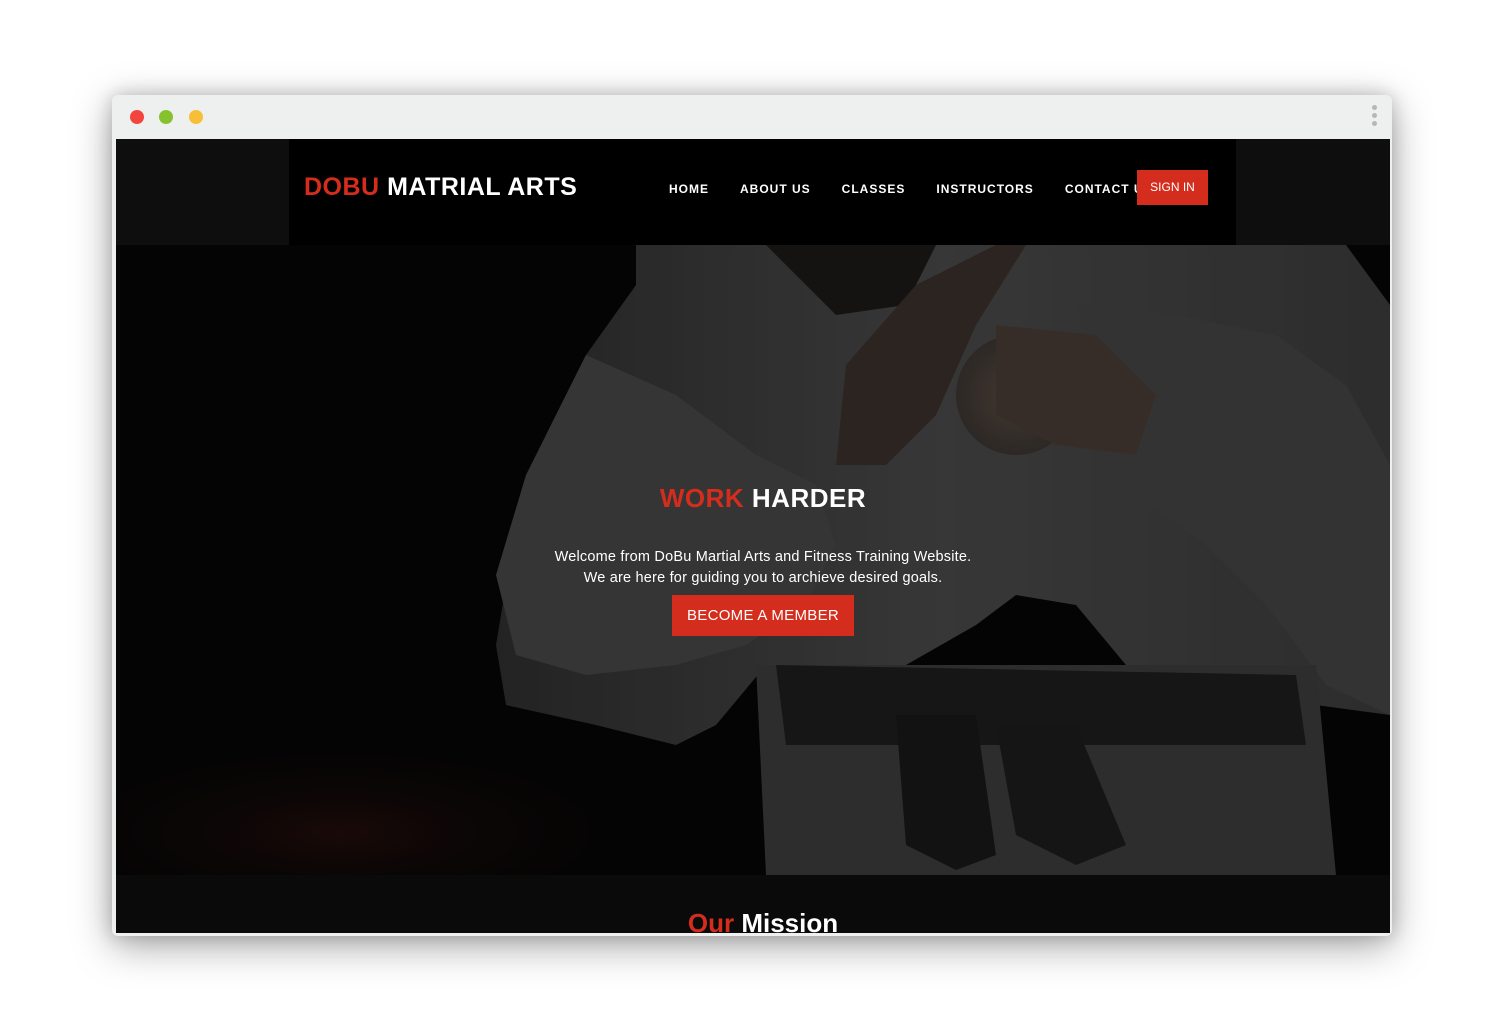 This screenshot has width=1504, height=1018. What do you see at coordinates (1374, 118) in the screenshot?
I see `kebab-menu-icon` at bounding box center [1374, 118].